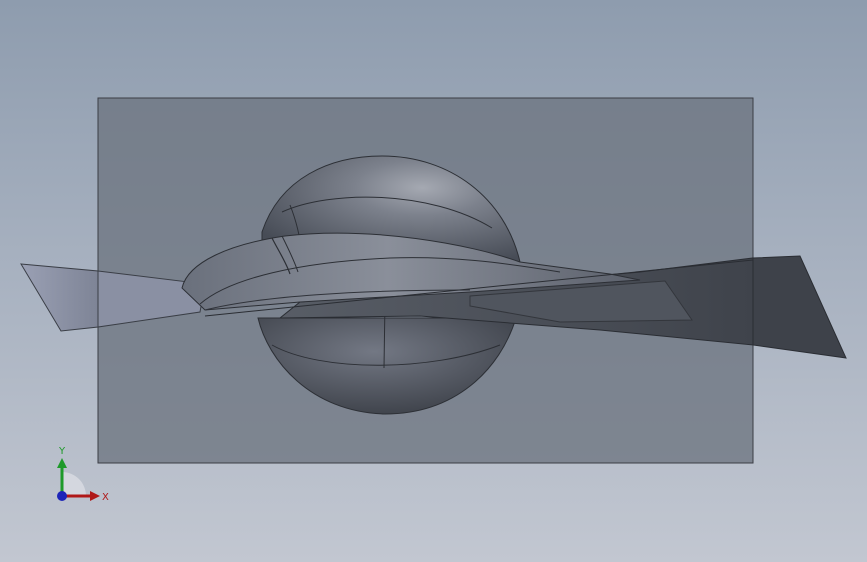 The height and width of the screenshot is (562, 867). I want to click on z-axis-dot-icon, so click(62, 496).